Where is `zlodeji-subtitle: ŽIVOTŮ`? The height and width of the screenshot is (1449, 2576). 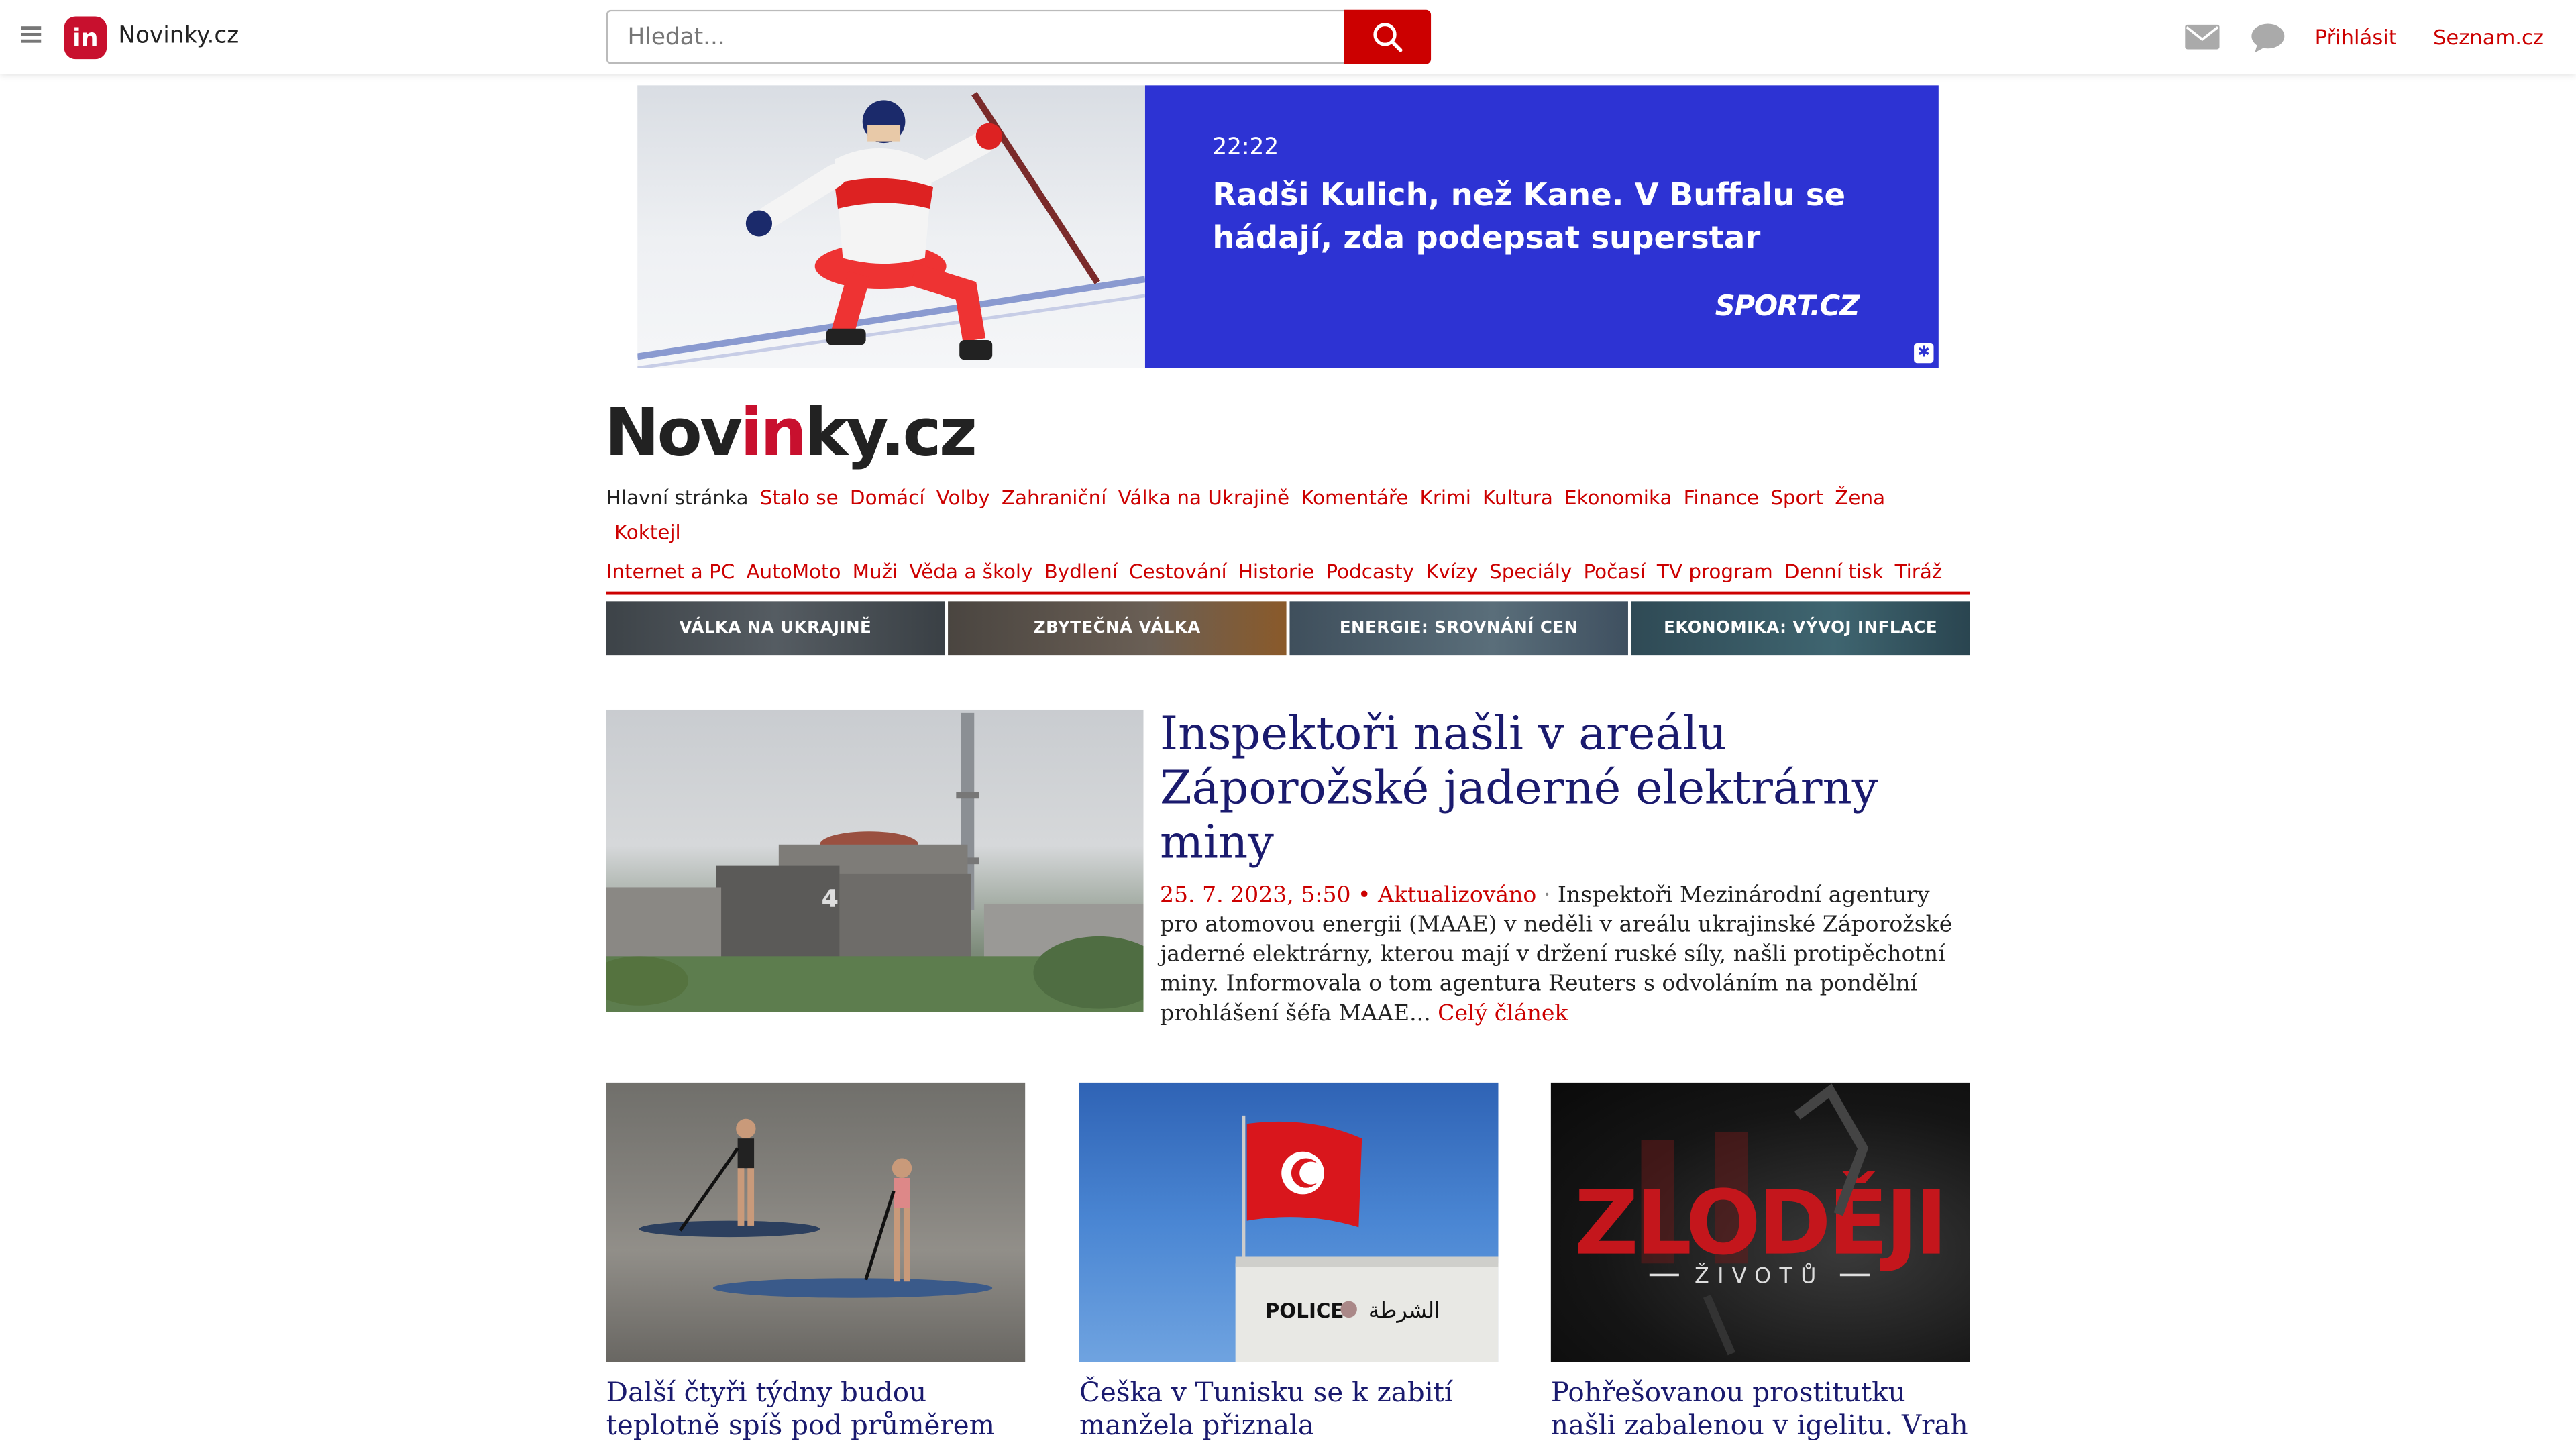 zlodeji-subtitle: ŽIVOTŮ is located at coordinates (1760, 1276).